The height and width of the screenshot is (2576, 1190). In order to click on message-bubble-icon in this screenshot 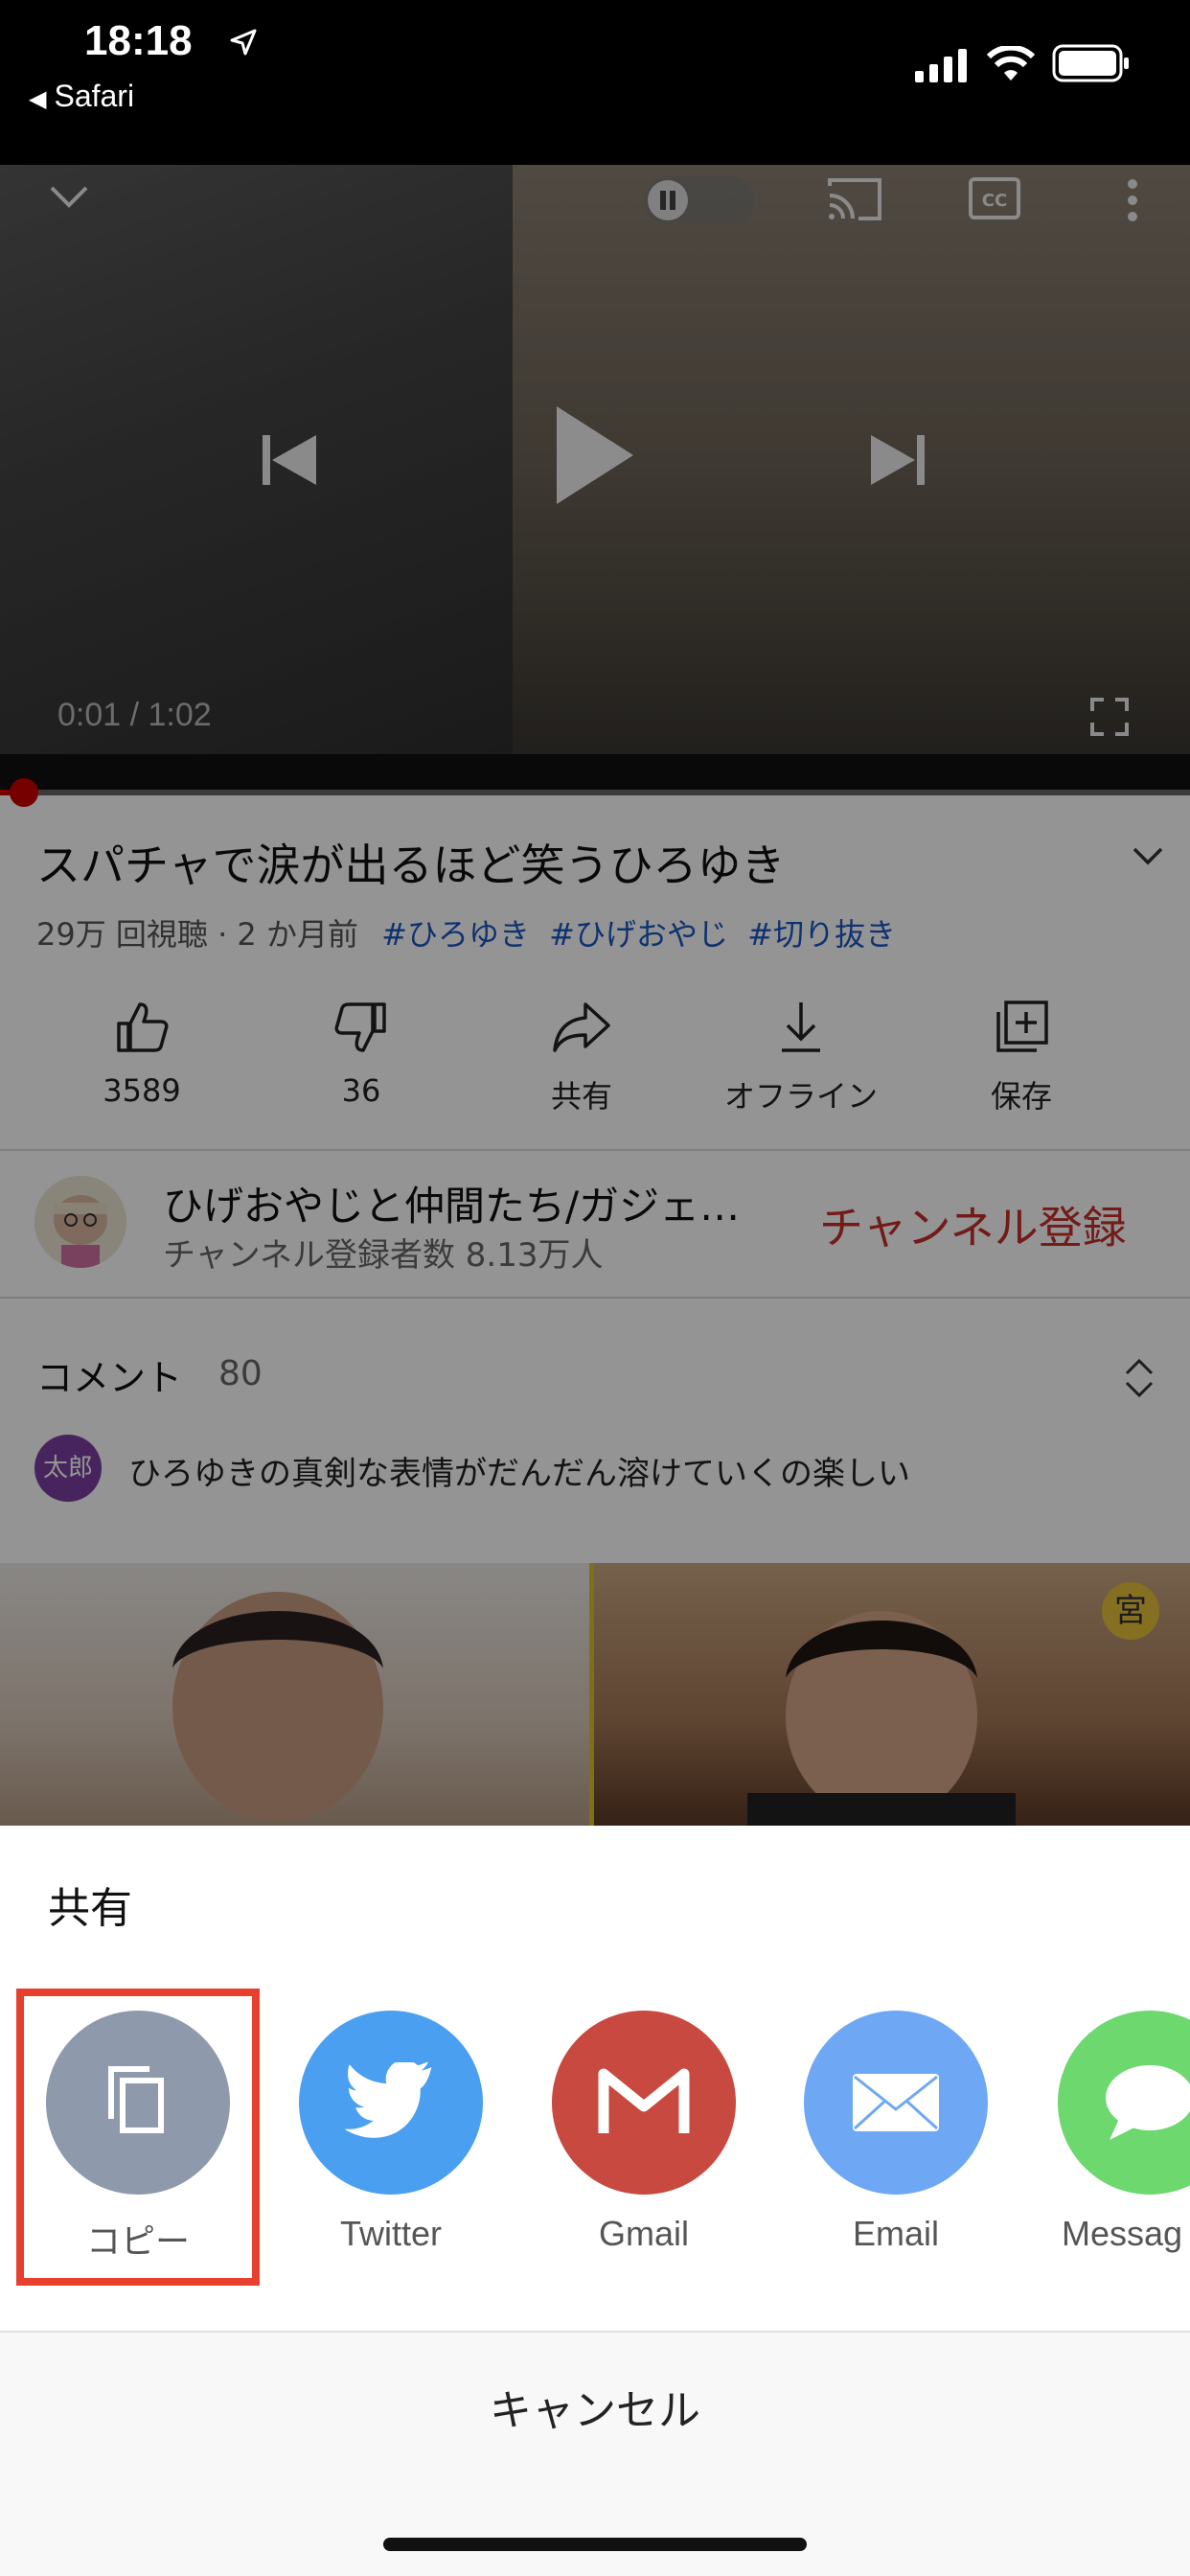, I will do `click(1148, 2102)`.